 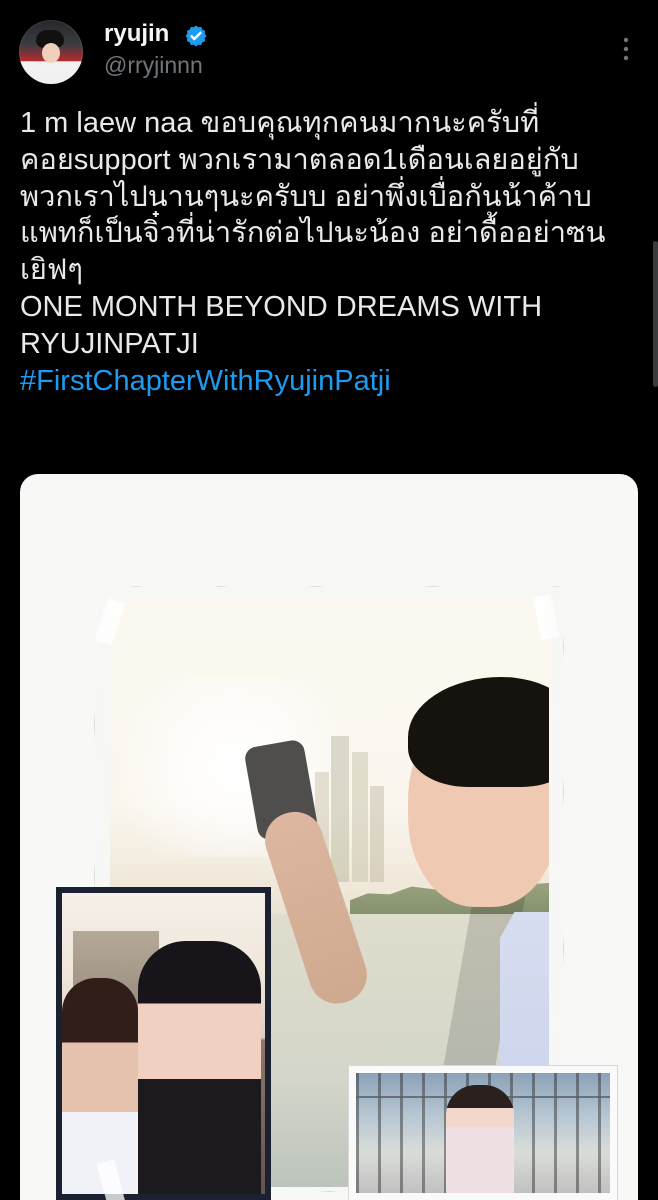 What do you see at coordinates (153, 65) in the screenshot?
I see `user-handle: @rryjinnn` at bounding box center [153, 65].